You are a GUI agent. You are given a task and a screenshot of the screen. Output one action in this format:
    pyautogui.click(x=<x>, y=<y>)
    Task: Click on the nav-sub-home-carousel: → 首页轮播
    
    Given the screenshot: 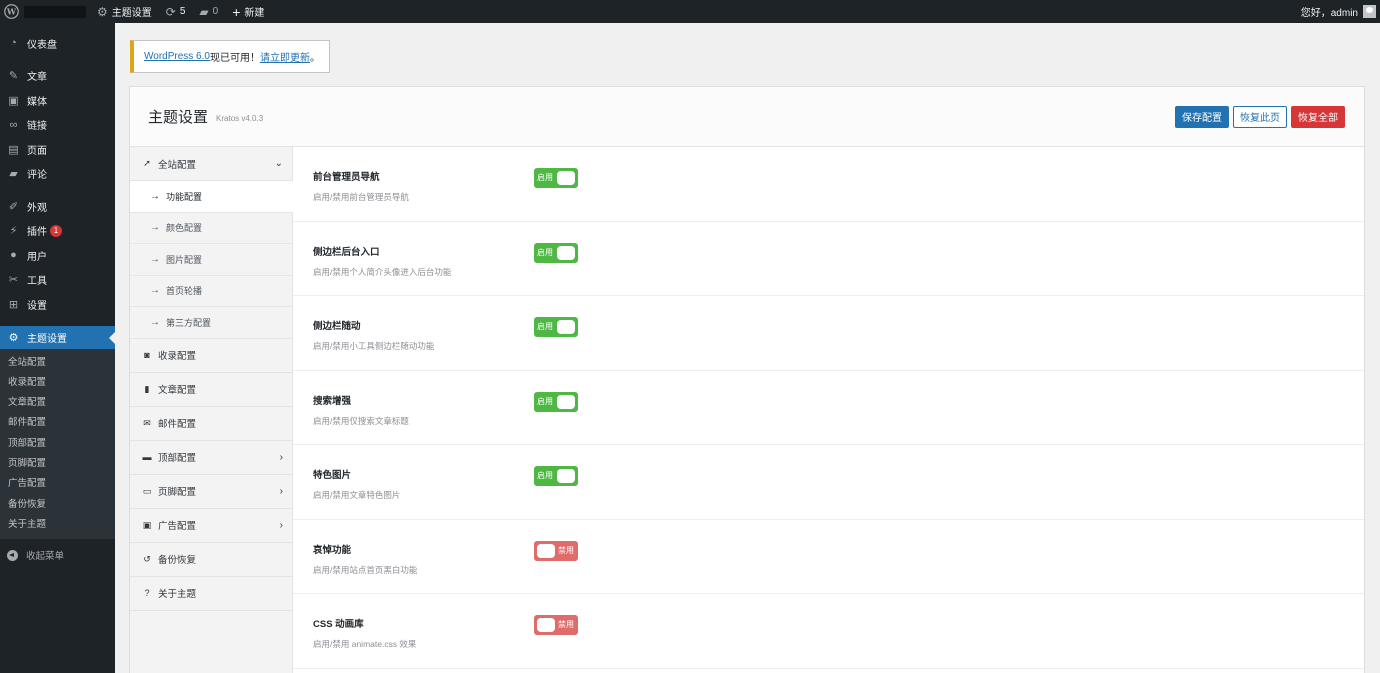 What is the action you would take?
    pyautogui.click(x=211, y=291)
    